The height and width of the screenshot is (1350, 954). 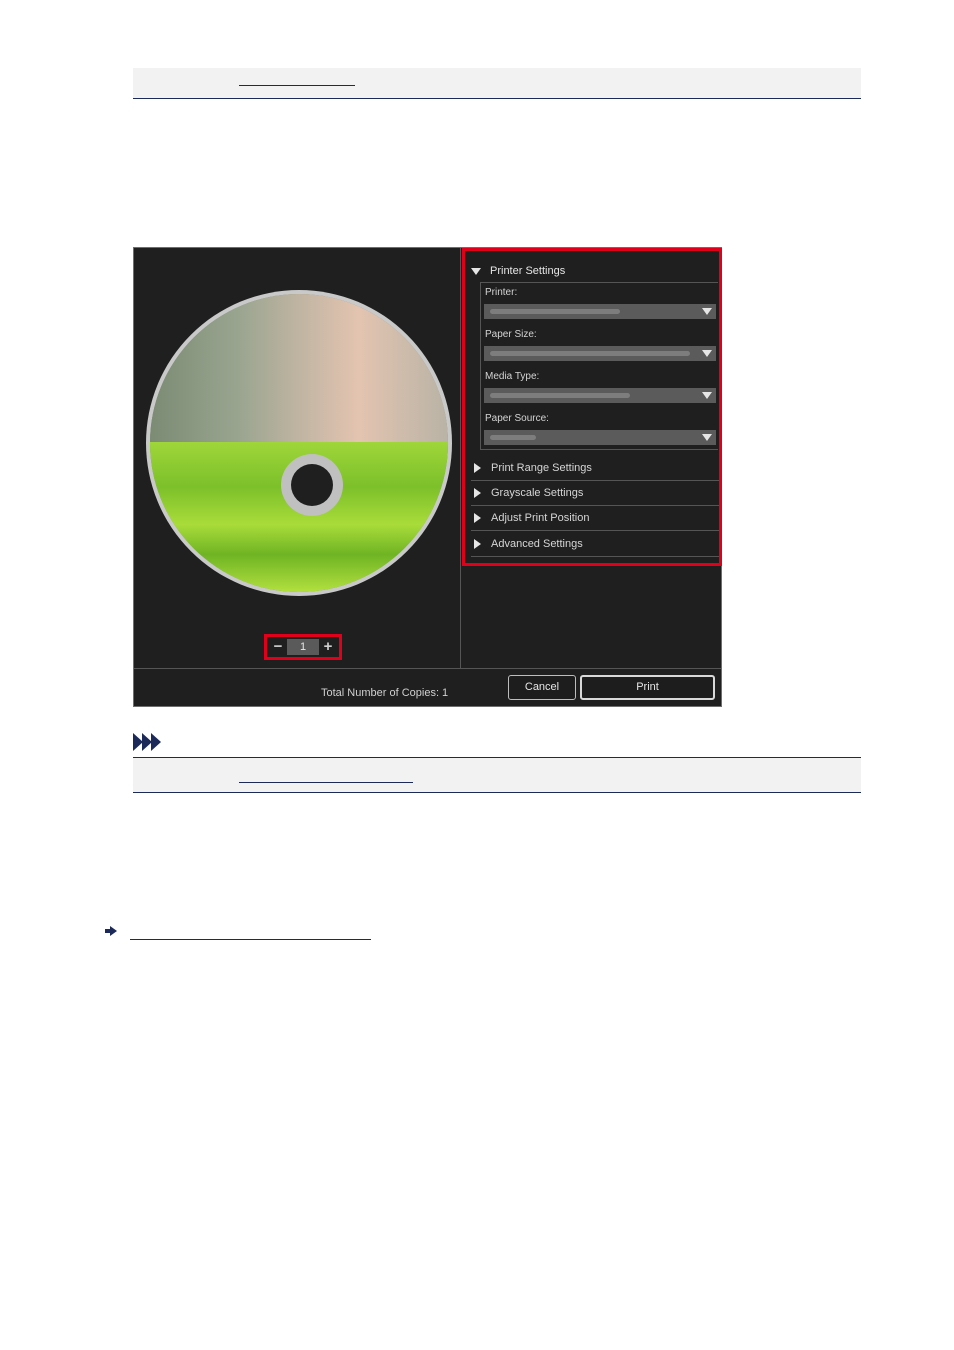 I want to click on arrow-right-icon, so click(x=111, y=931).